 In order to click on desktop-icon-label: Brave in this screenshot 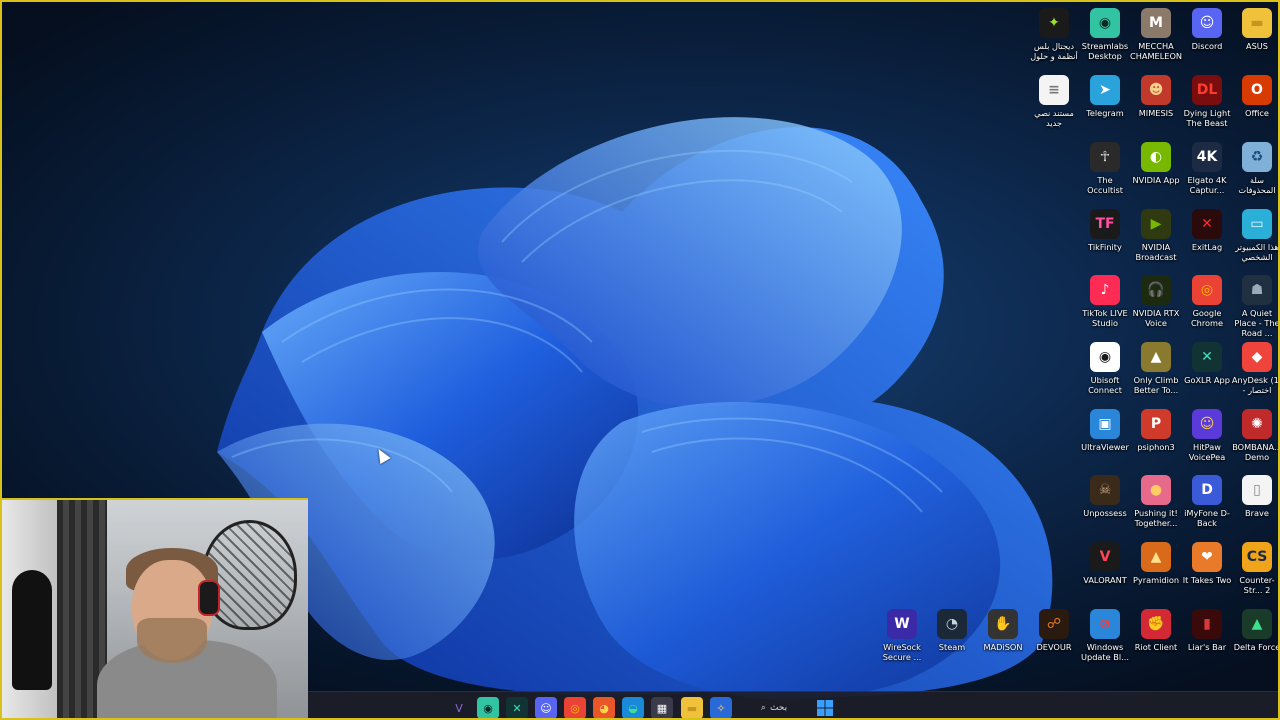, I will do `click(1257, 513)`.